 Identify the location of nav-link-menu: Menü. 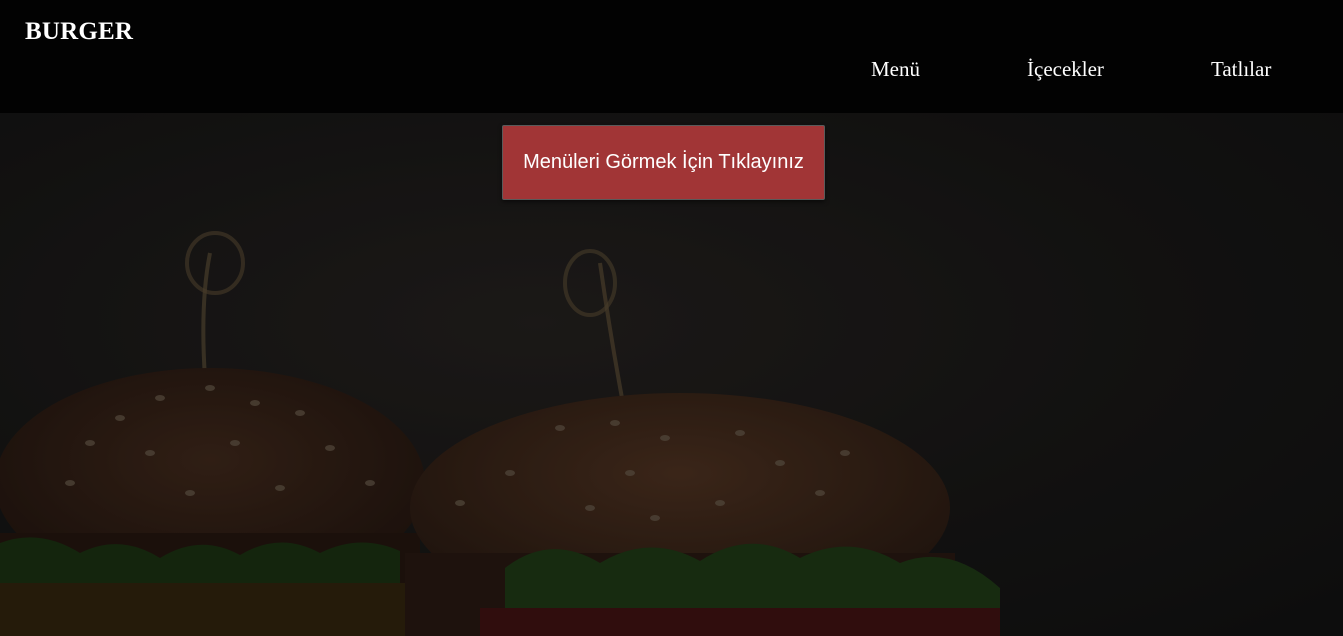
(895, 69).